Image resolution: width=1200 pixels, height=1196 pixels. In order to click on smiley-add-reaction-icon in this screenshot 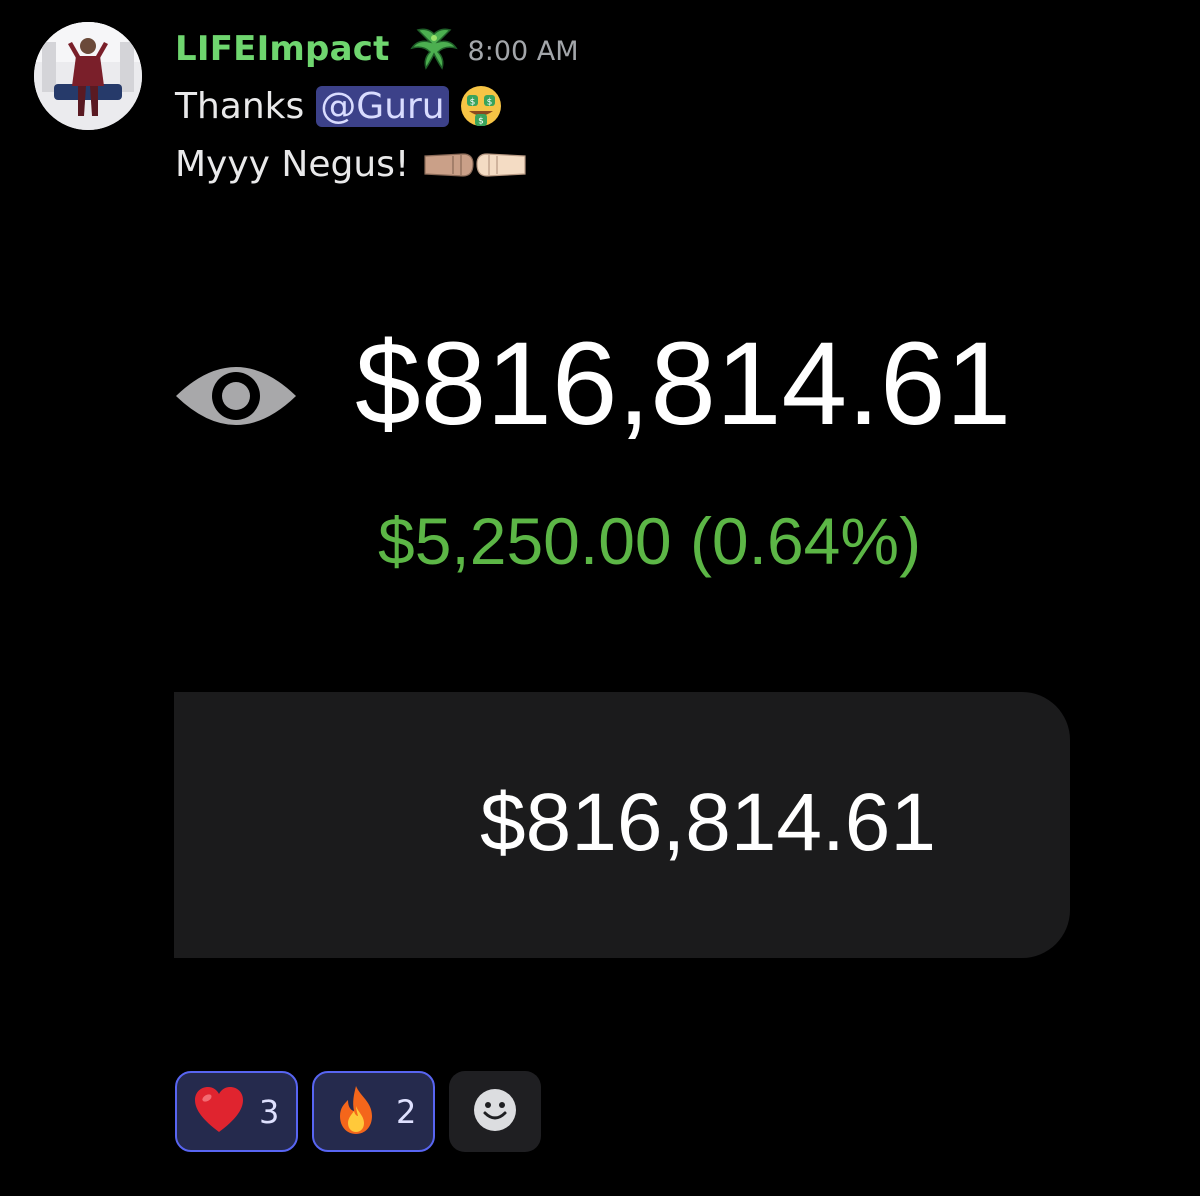, I will do `click(495, 1112)`.